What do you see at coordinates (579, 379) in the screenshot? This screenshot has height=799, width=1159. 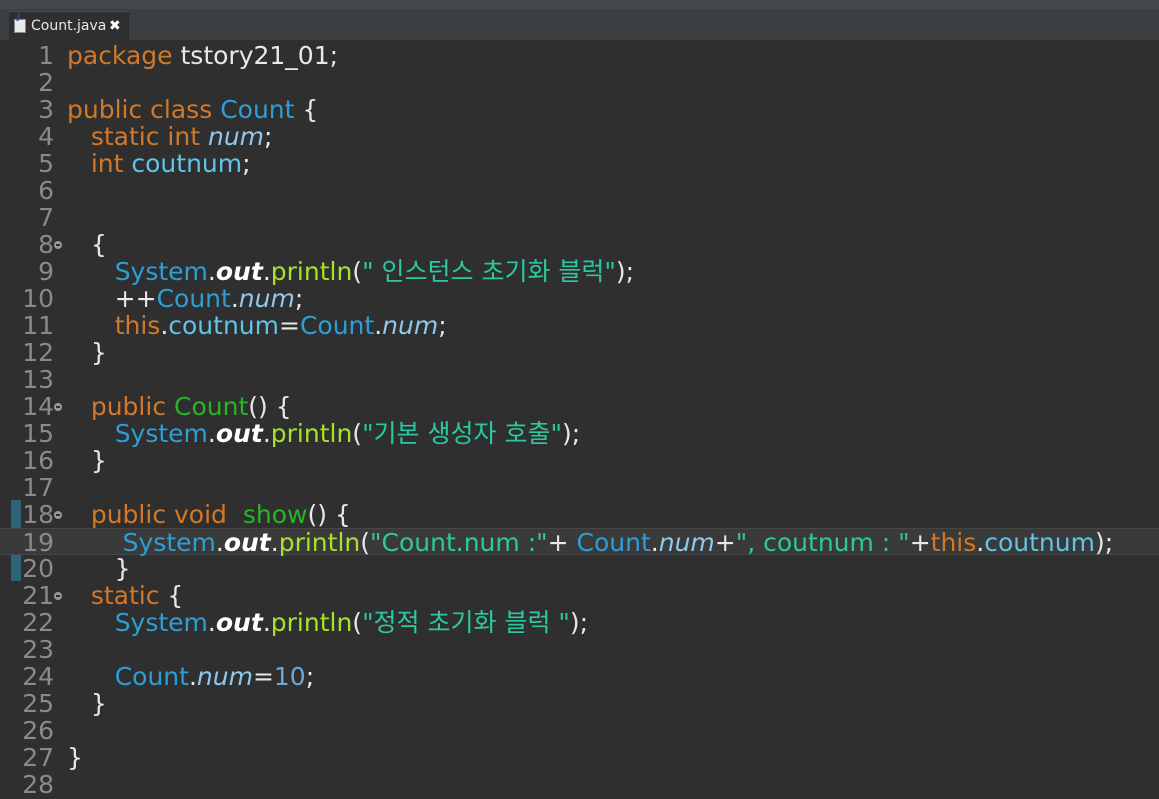 I see `code-line: 13` at bounding box center [579, 379].